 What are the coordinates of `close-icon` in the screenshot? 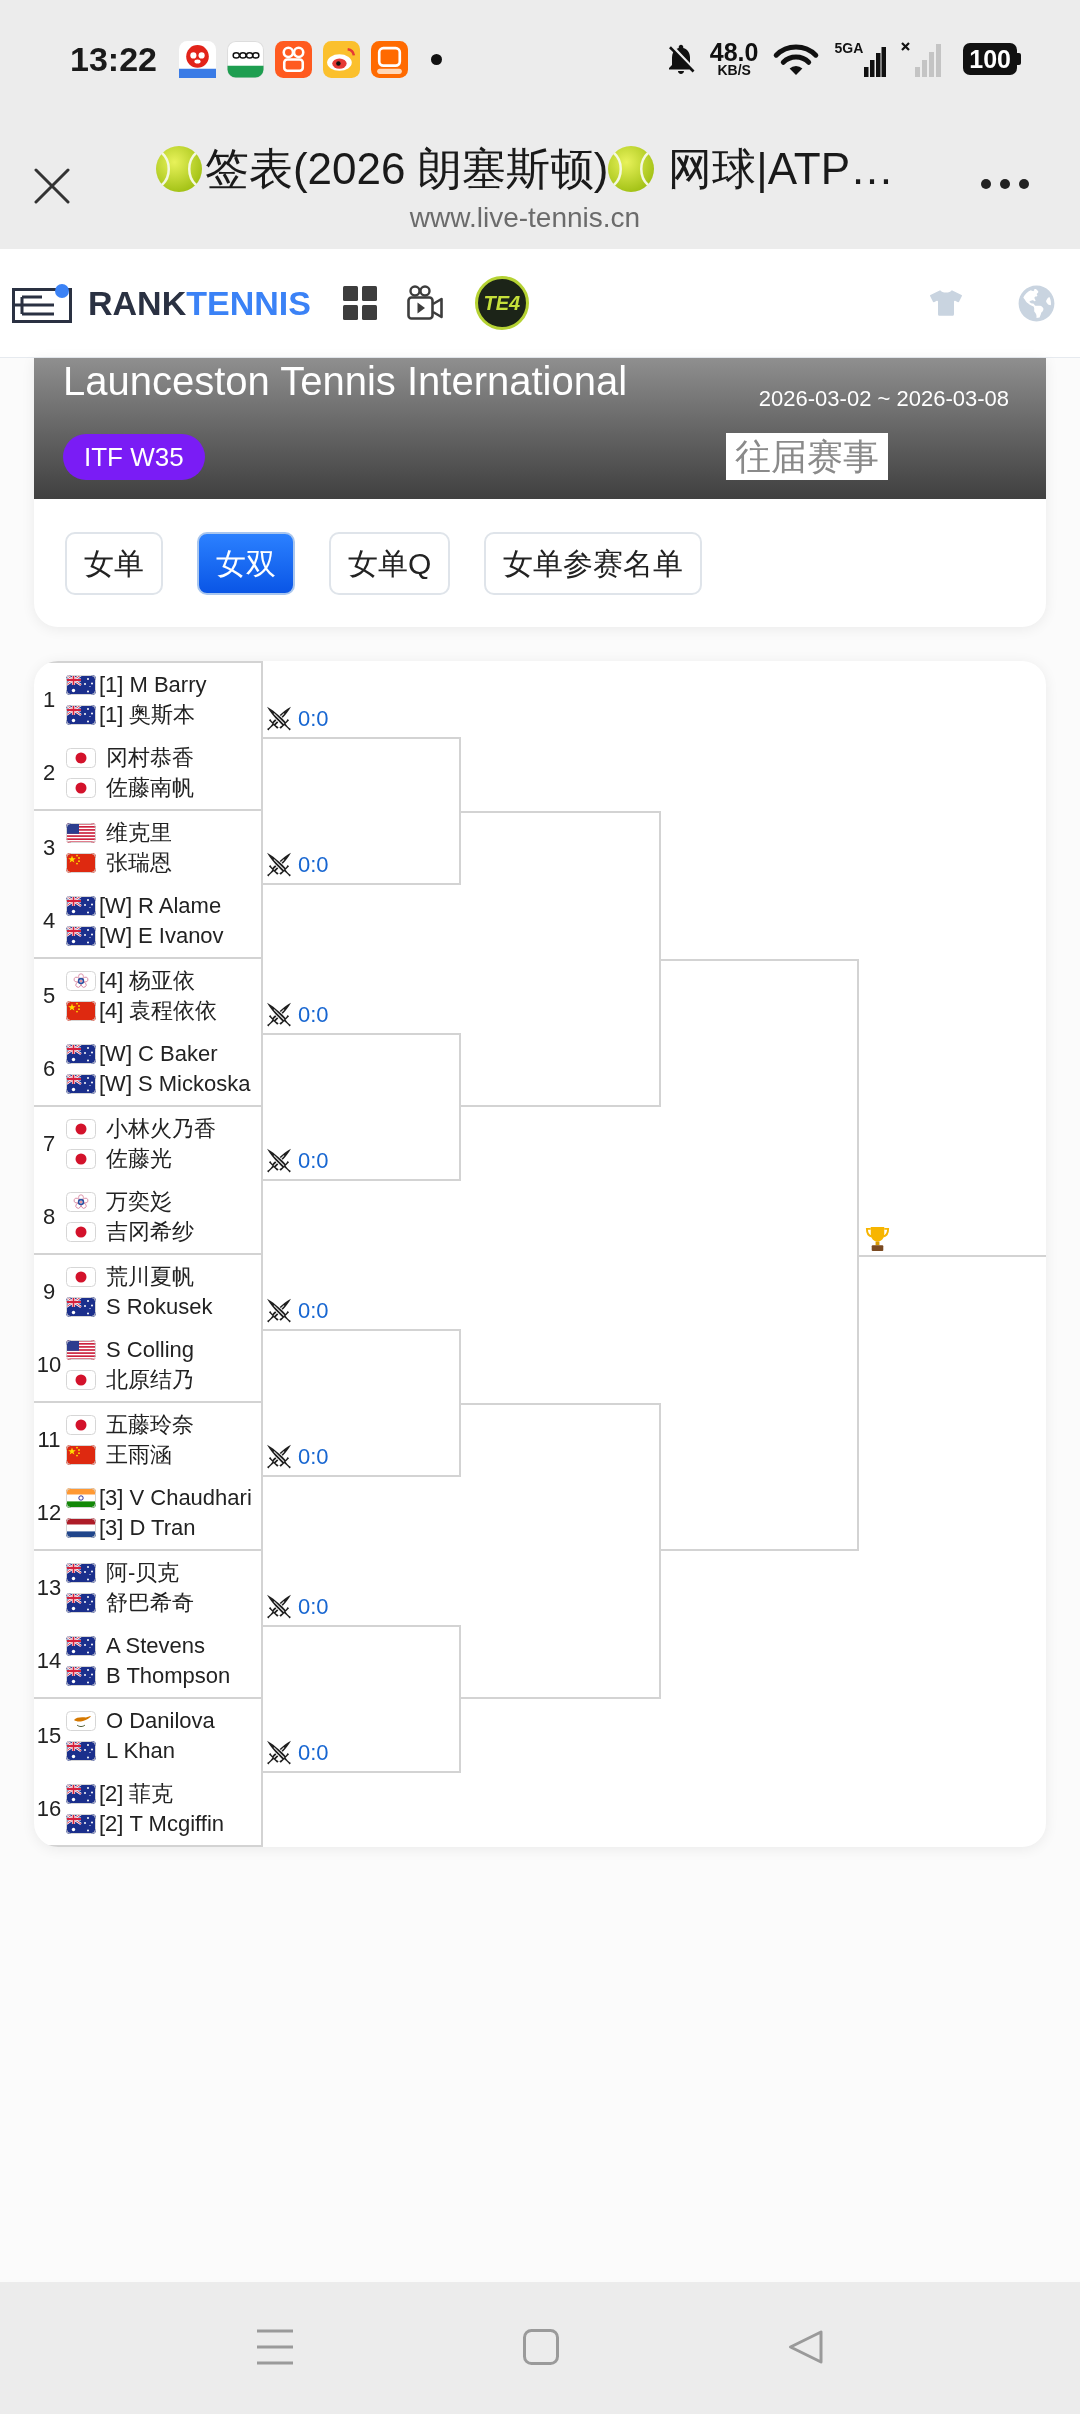 It's located at (52, 186).